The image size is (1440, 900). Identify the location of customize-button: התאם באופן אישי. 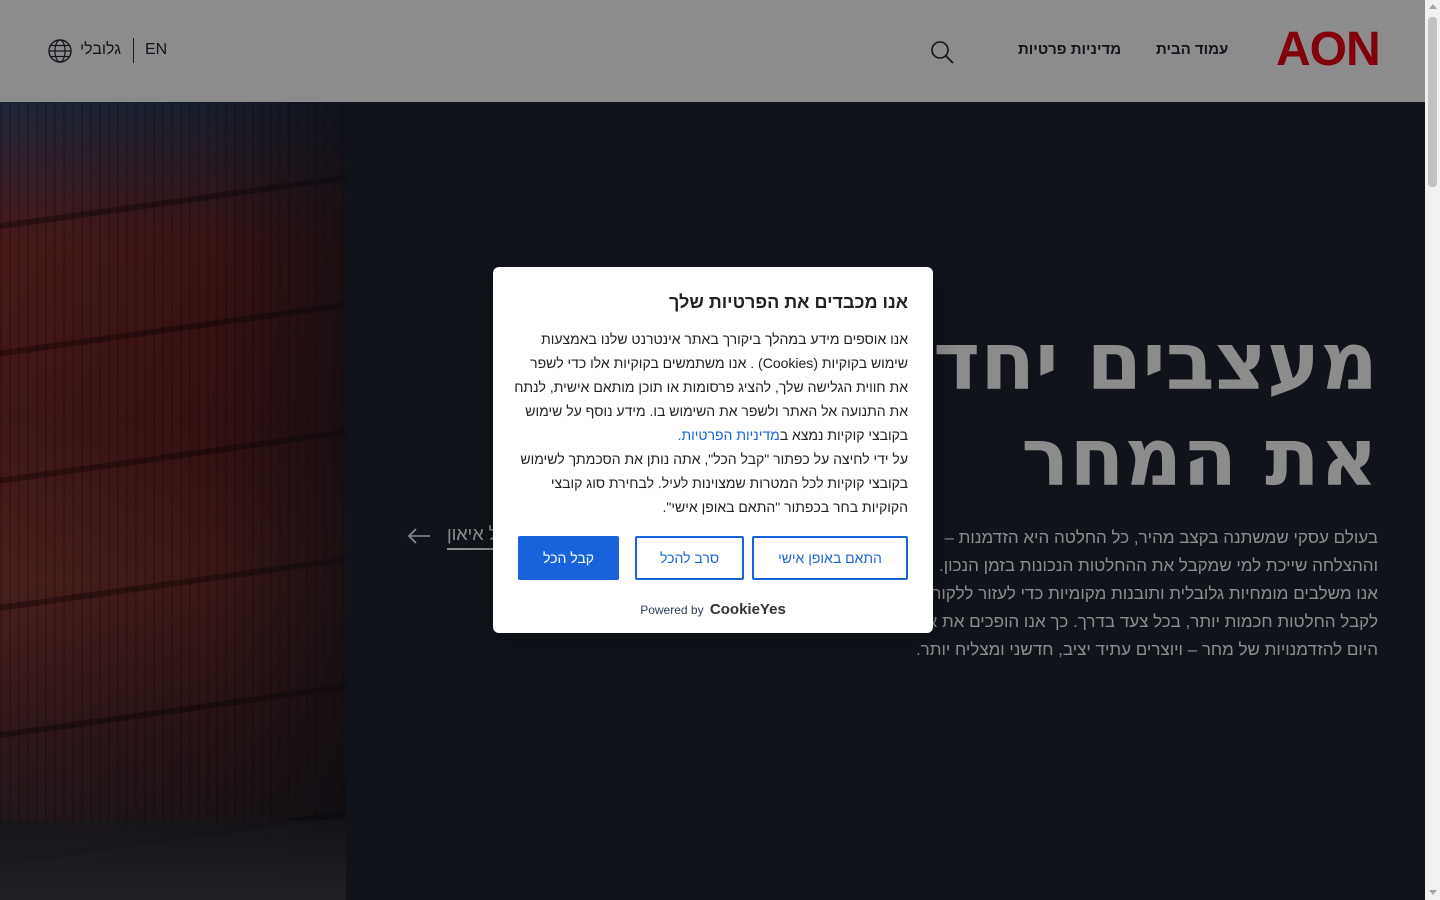
(830, 558).